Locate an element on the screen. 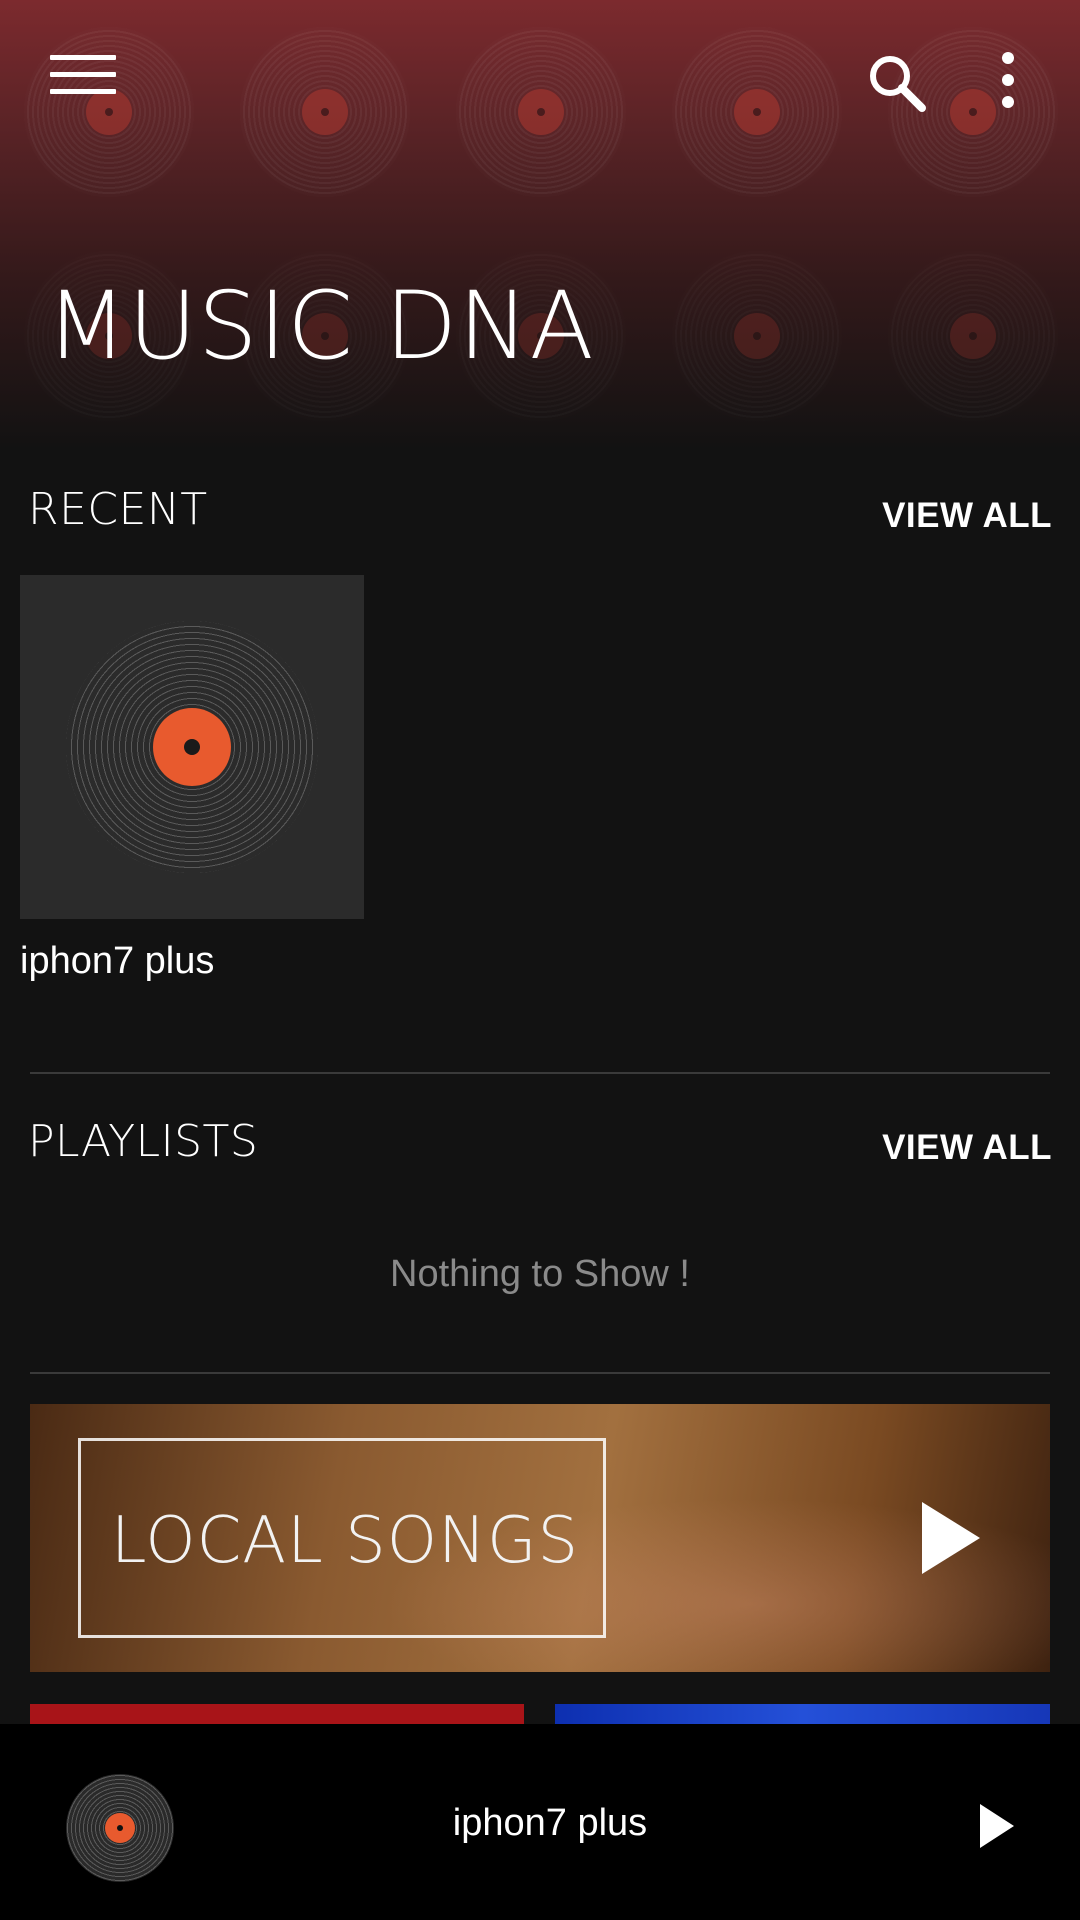  more-vert-icon is located at coordinates (1008, 82).